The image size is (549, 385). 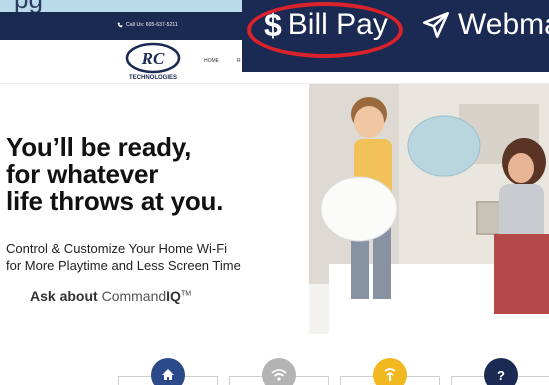 I want to click on product-name-a: Command, so click(x=134, y=296).